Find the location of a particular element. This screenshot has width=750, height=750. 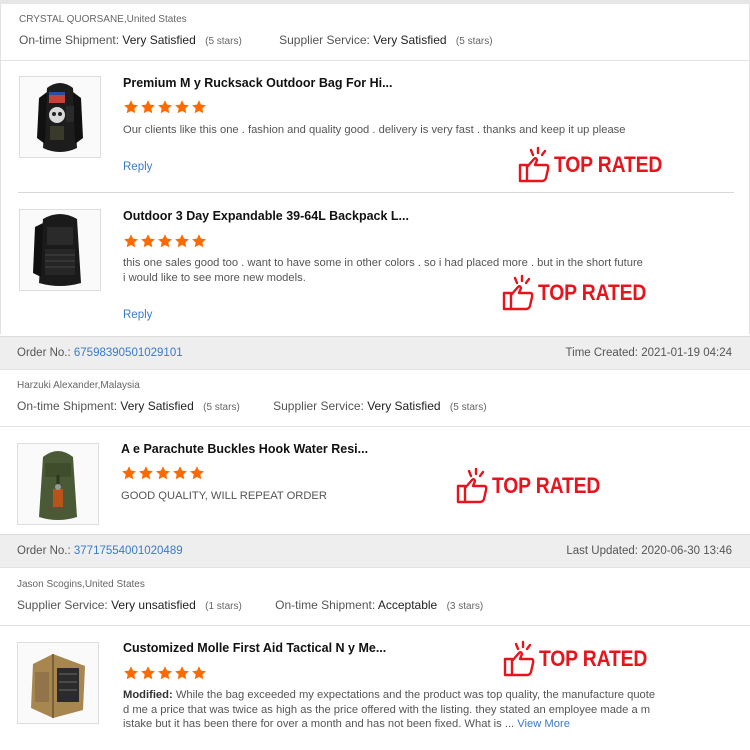

order-time: Time Created: 2021-01-19 04:24 is located at coordinates (648, 353).